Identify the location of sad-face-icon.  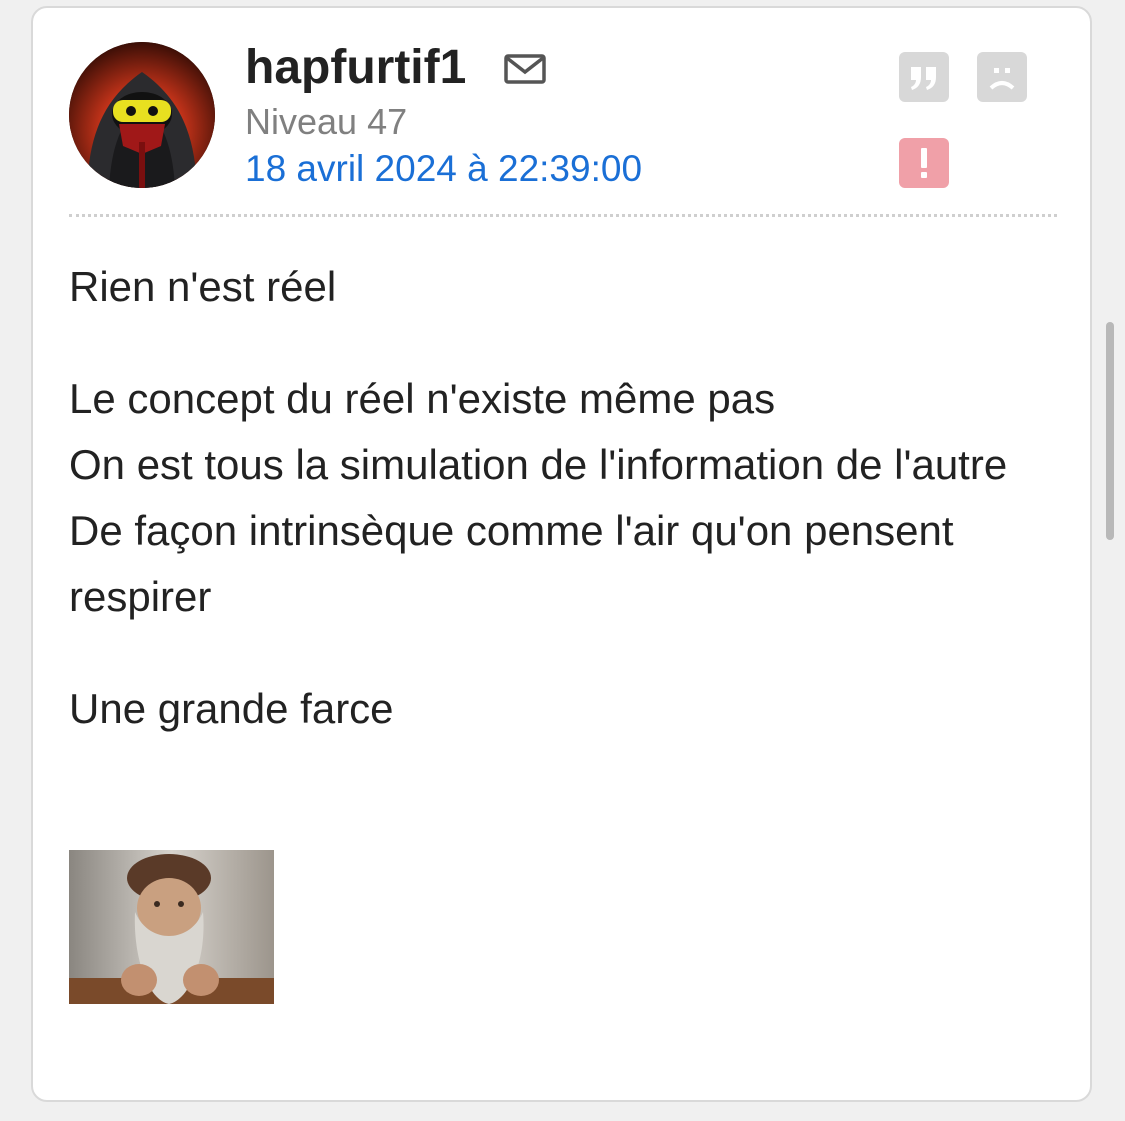
(1002, 79).